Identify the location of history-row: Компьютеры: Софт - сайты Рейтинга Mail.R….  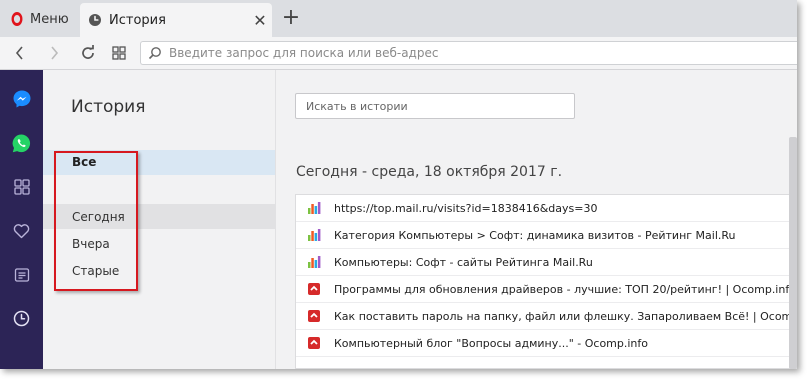
(546, 262).